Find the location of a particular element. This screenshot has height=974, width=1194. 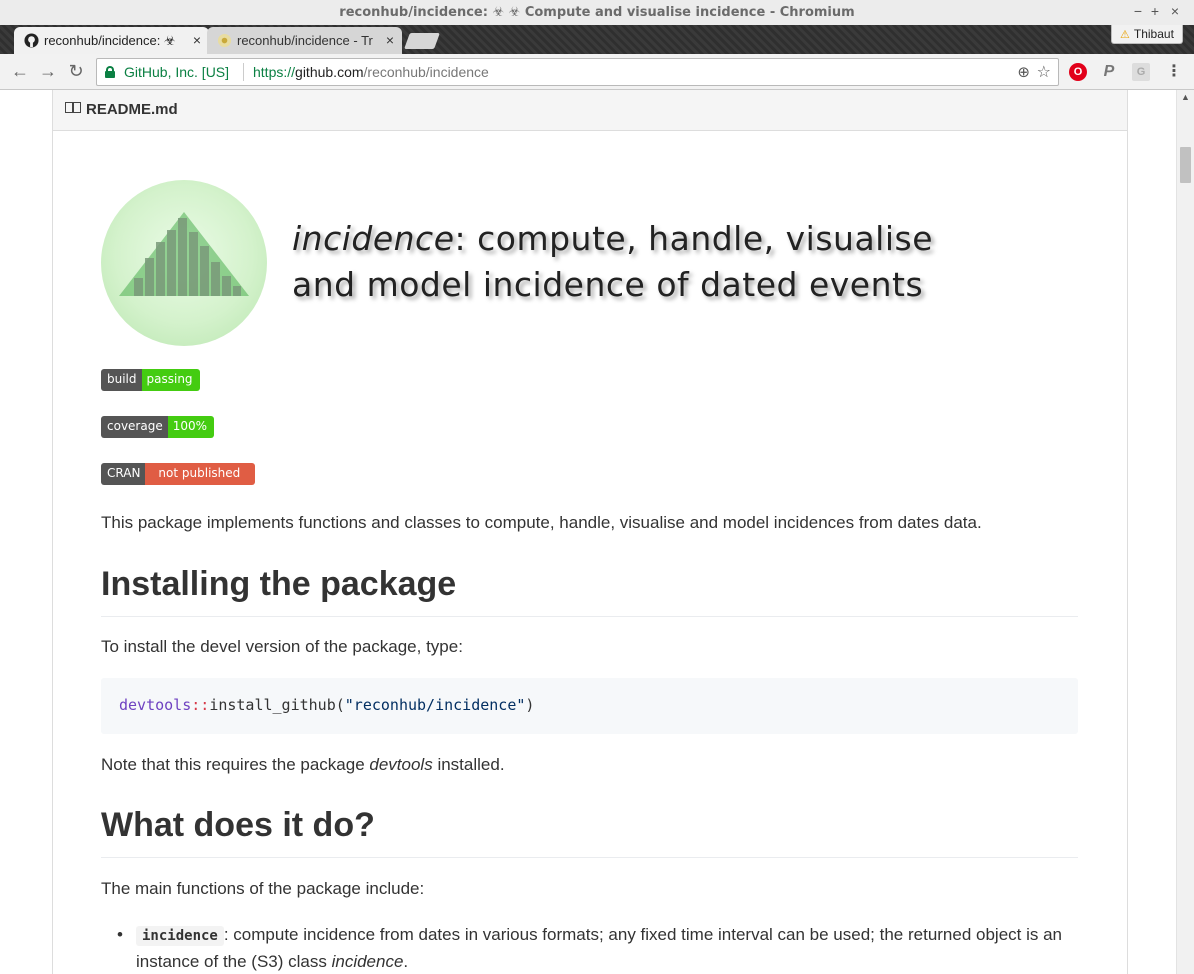

incidence-logo is located at coordinates (184, 263).